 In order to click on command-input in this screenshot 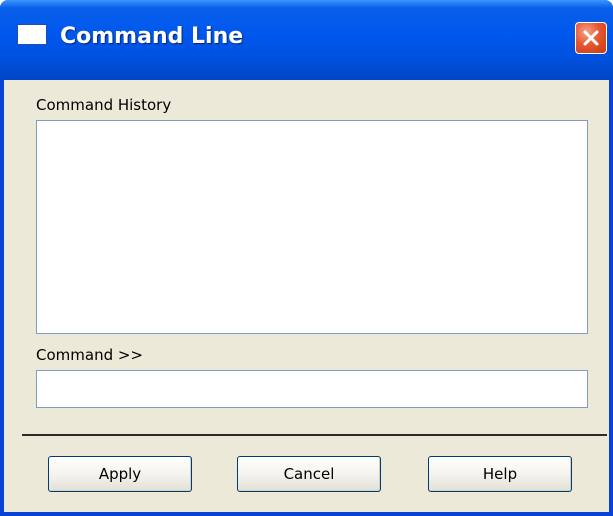, I will do `click(312, 389)`.